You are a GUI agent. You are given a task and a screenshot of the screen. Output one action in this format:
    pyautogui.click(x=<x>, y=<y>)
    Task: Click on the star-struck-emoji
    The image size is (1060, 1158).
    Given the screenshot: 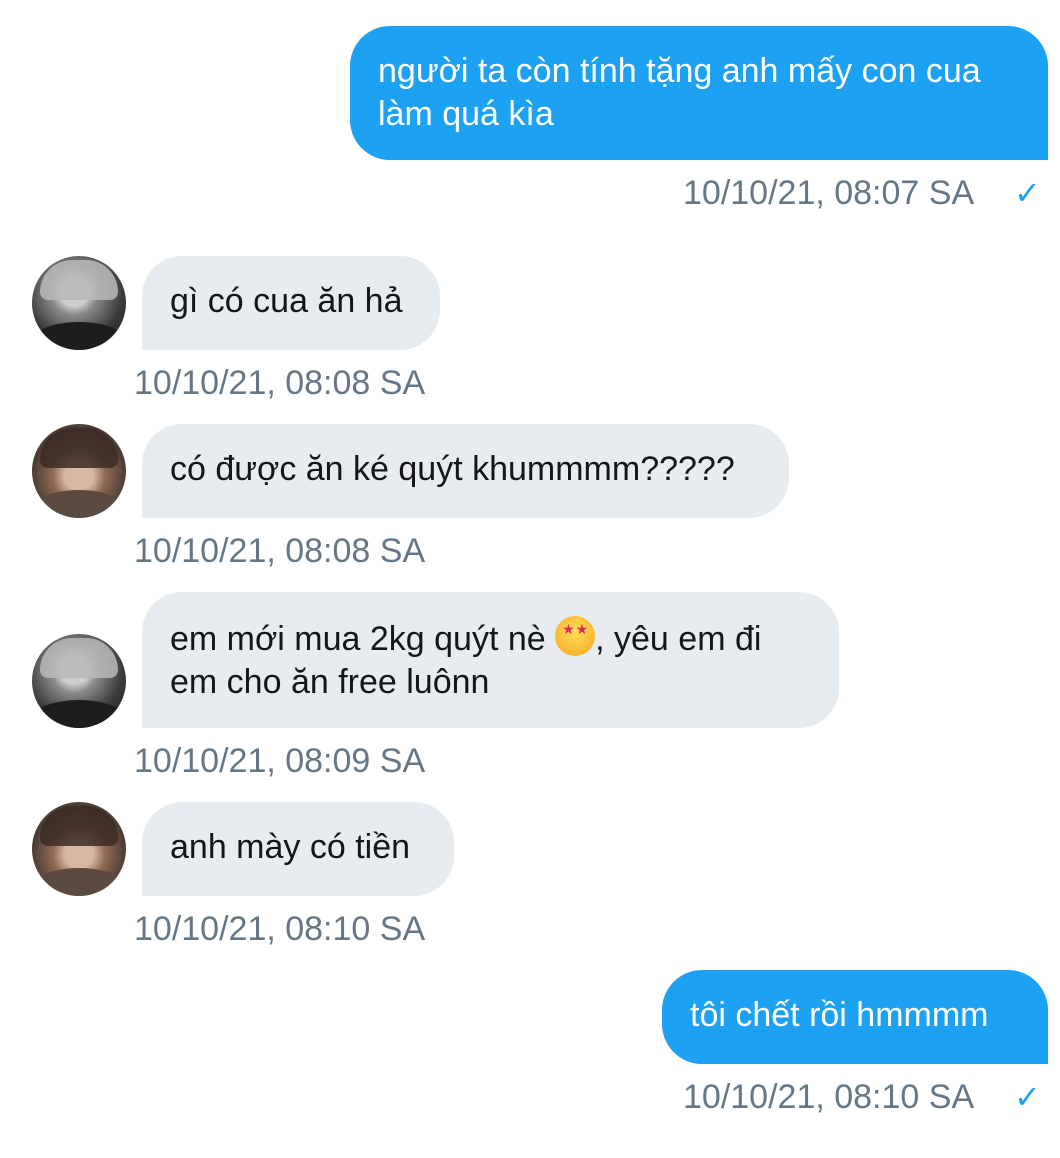 What is the action you would take?
    pyautogui.click(x=575, y=636)
    